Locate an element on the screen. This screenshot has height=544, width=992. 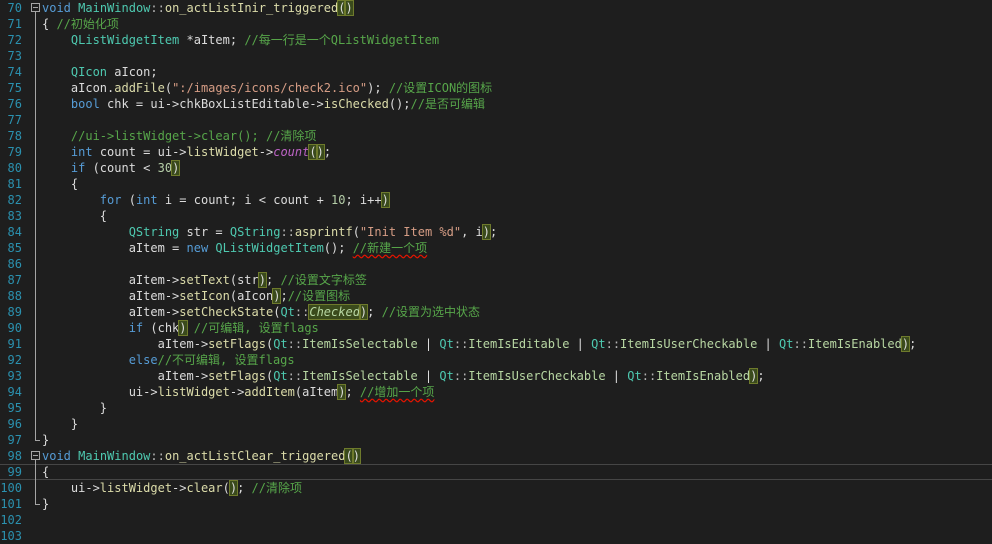
code-line: 96 } is located at coordinates (496, 424).